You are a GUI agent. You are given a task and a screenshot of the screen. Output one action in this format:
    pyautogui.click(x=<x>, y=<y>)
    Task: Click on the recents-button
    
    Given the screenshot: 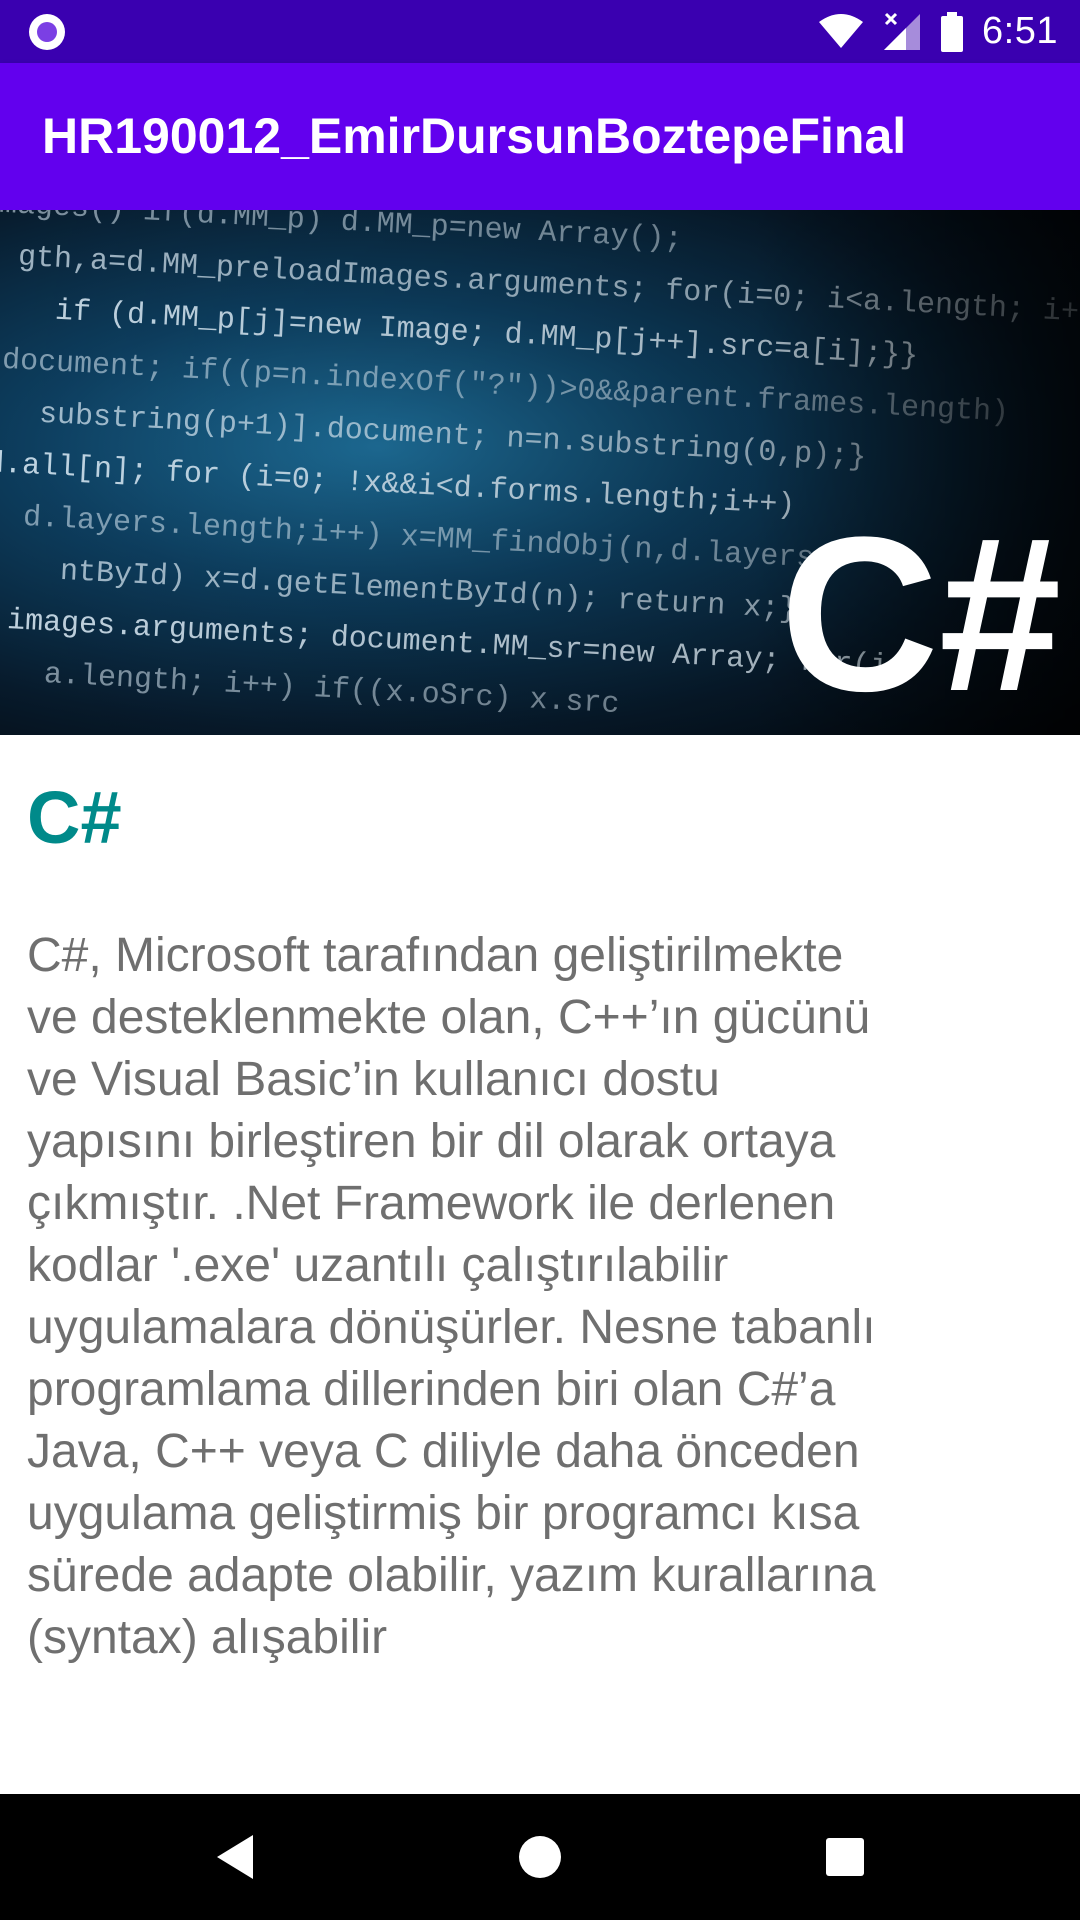 What is the action you would take?
    pyautogui.click(x=845, y=1857)
    